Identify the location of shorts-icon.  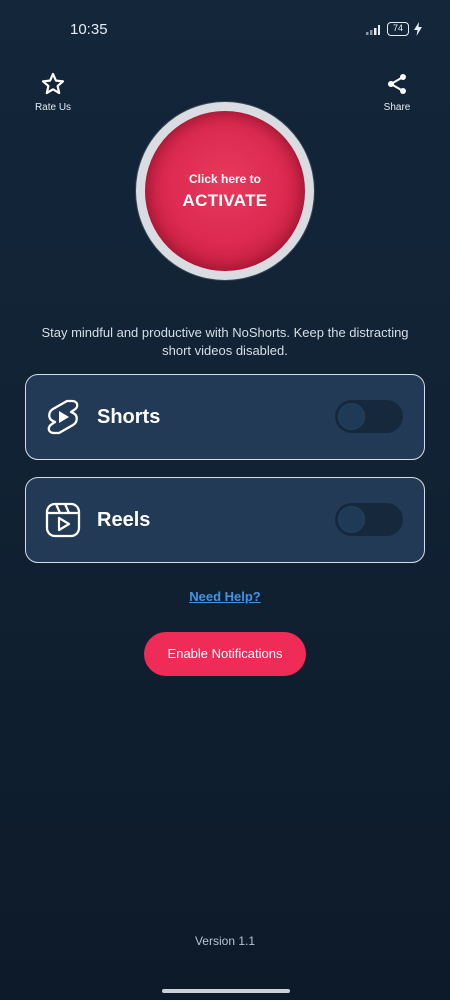
(63, 417).